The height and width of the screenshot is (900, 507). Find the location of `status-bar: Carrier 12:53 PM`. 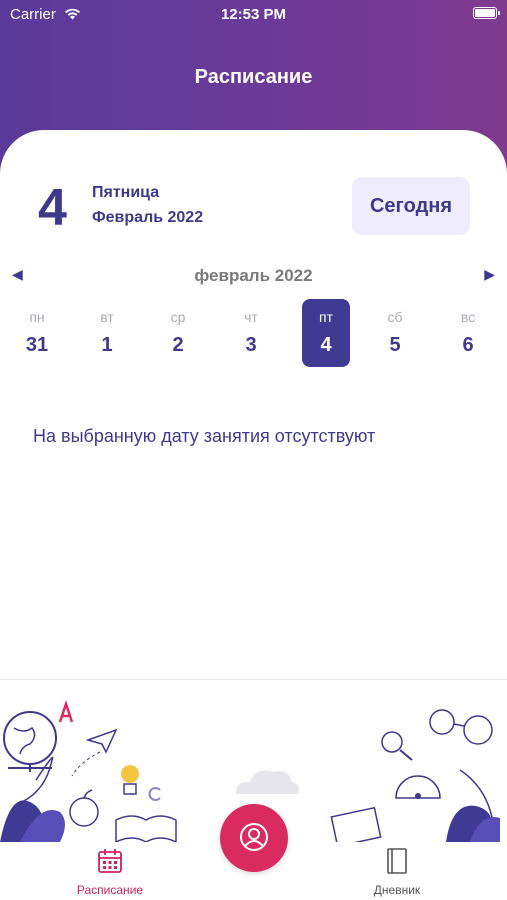

status-bar: Carrier 12:53 PM is located at coordinates (253, 14).